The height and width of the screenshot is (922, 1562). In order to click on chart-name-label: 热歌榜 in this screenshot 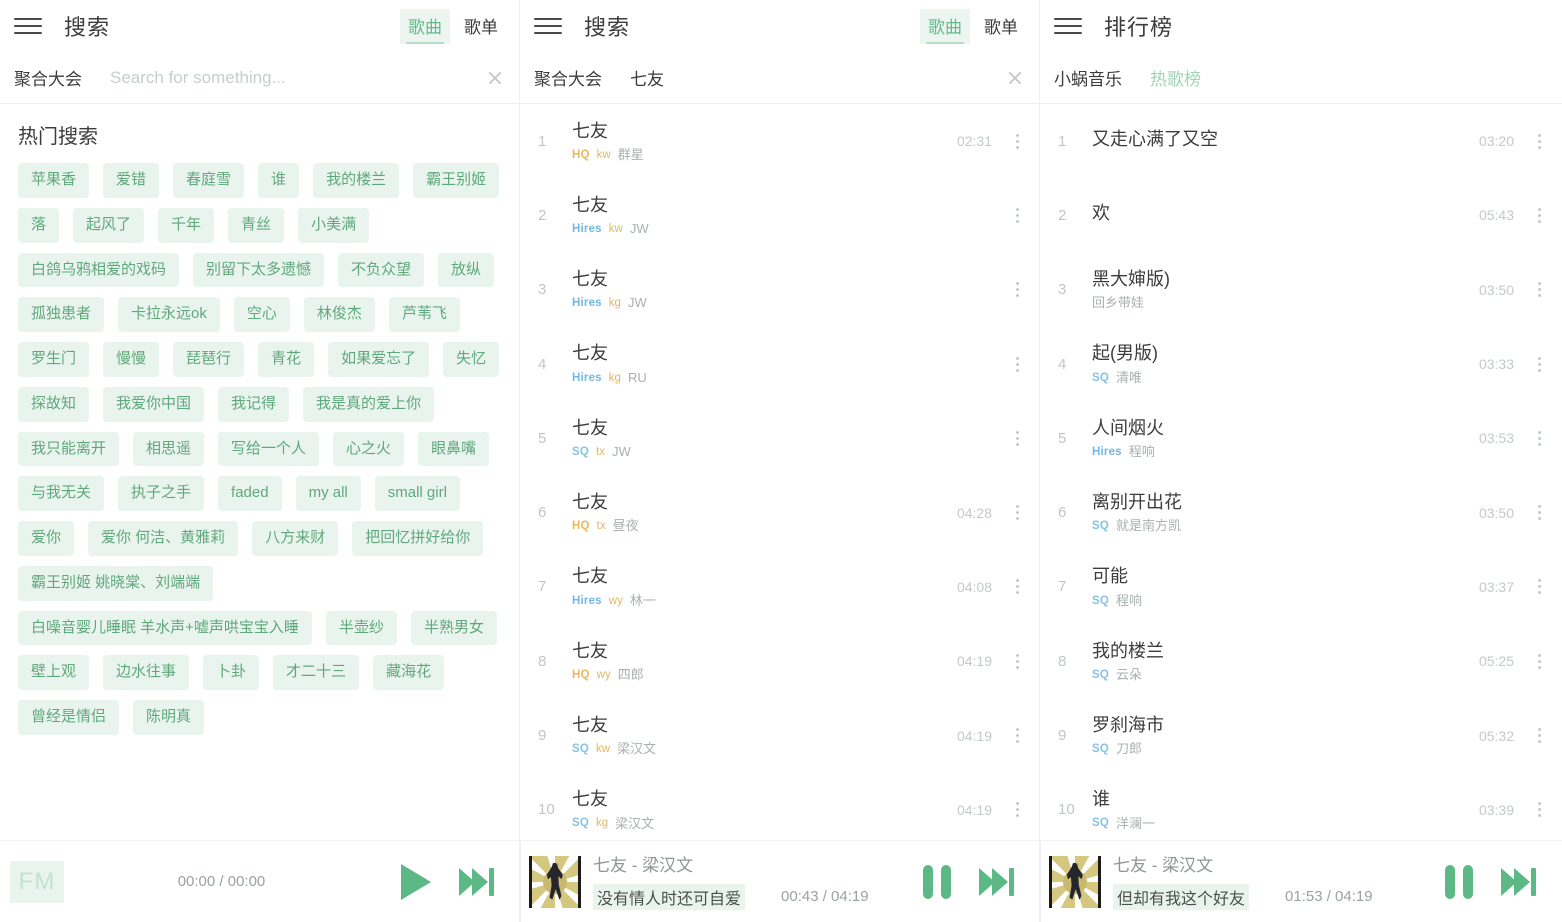, I will do `click(1175, 77)`.